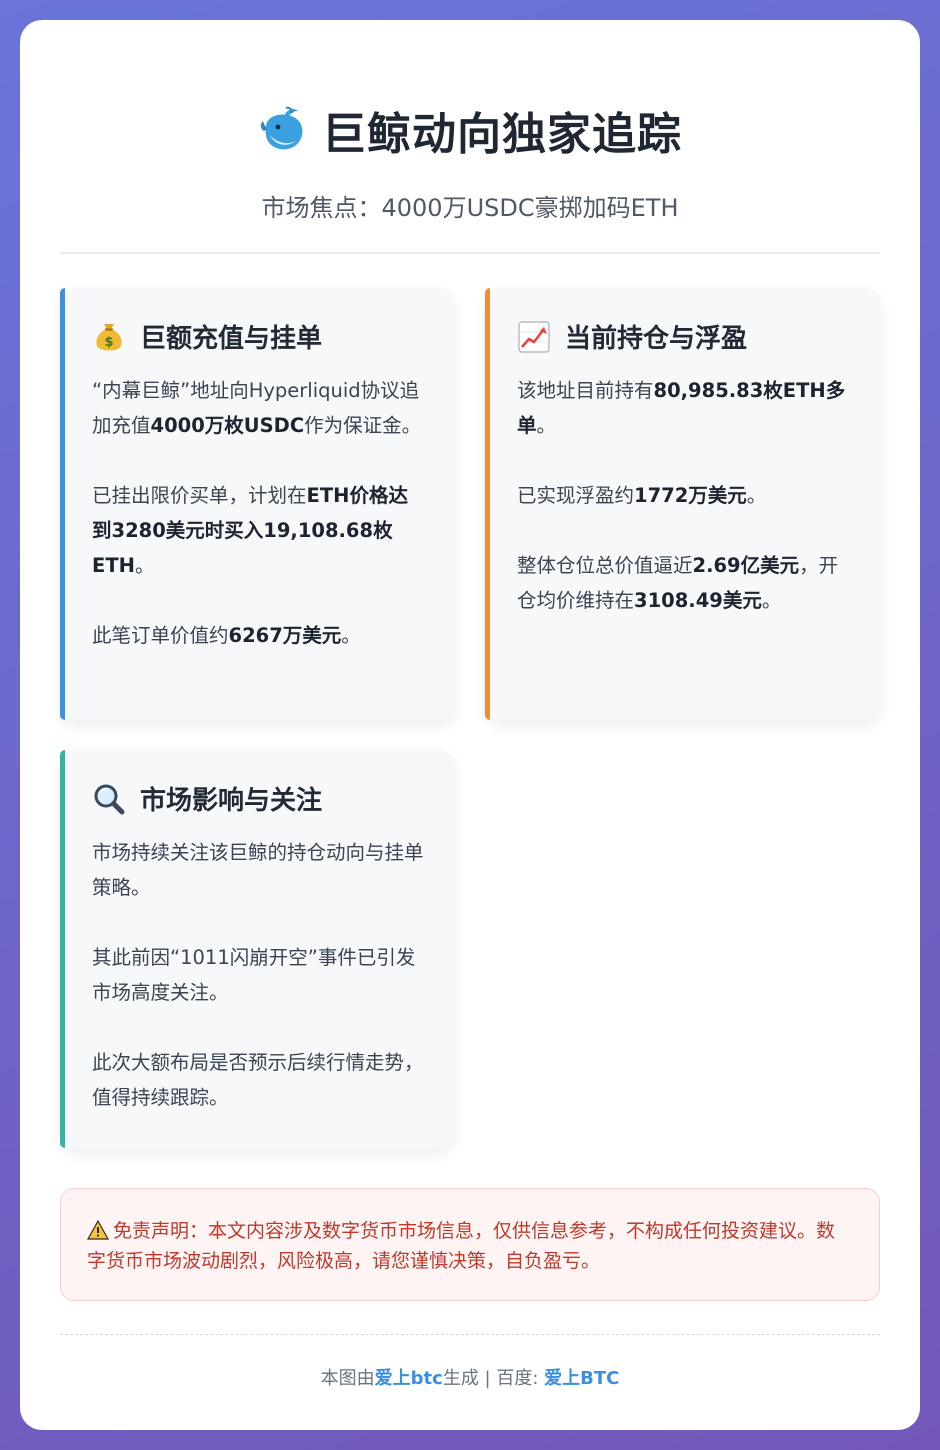 This screenshot has height=1450, width=940. What do you see at coordinates (470, 208) in the screenshot?
I see `subtitle: 市场焦点：4000万USDC豪掷加码ETH` at bounding box center [470, 208].